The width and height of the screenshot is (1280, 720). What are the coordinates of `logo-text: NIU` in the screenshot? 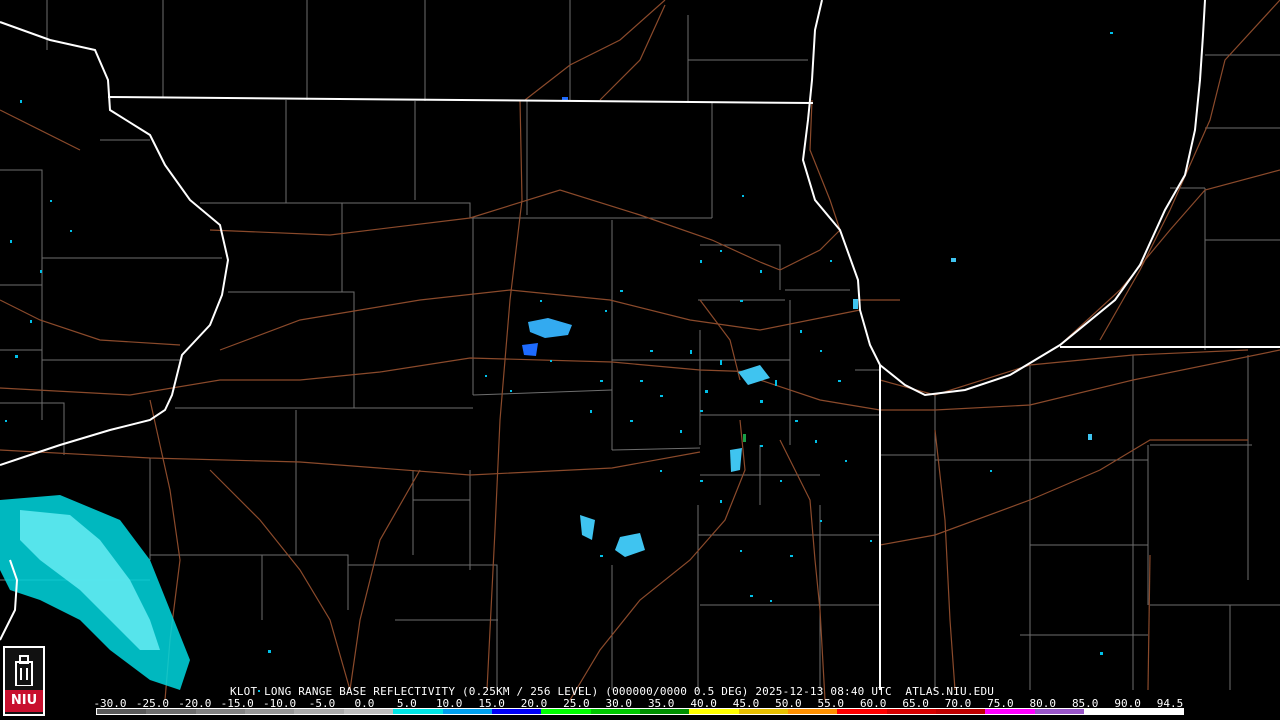 It's located at (24, 701).